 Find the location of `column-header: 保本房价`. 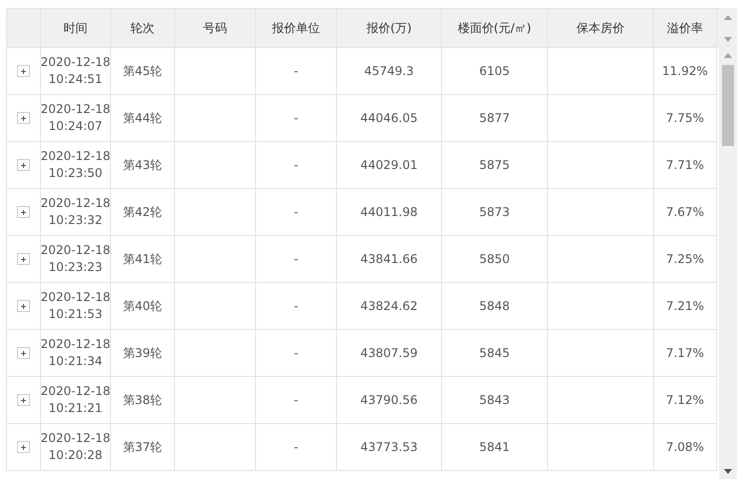

column-header: 保本房价 is located at coordinates (601, 28).